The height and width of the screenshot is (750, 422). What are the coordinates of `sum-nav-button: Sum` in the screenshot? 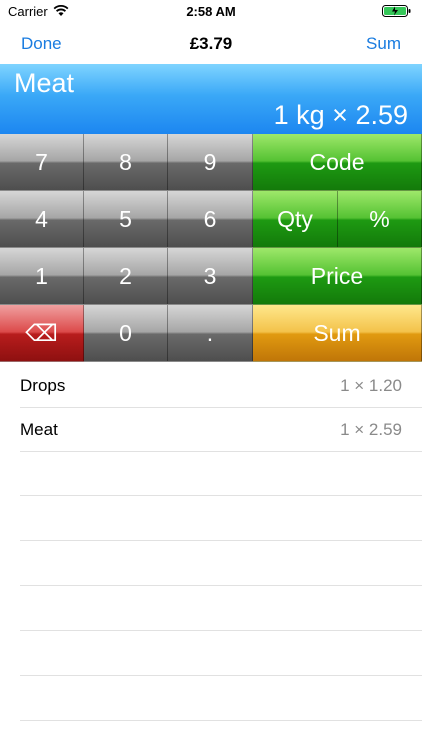 It's located at (383, 44).